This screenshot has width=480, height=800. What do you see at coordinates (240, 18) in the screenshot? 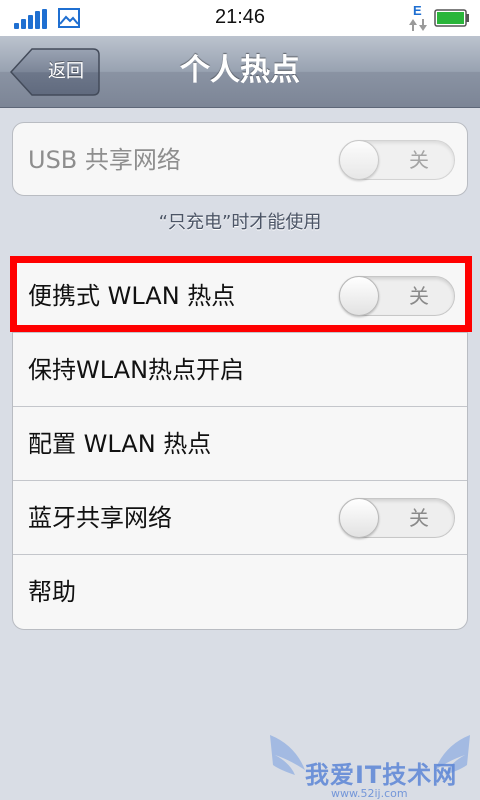
I see `status-bar: 21:46 E` at bounding box center [240, 18].